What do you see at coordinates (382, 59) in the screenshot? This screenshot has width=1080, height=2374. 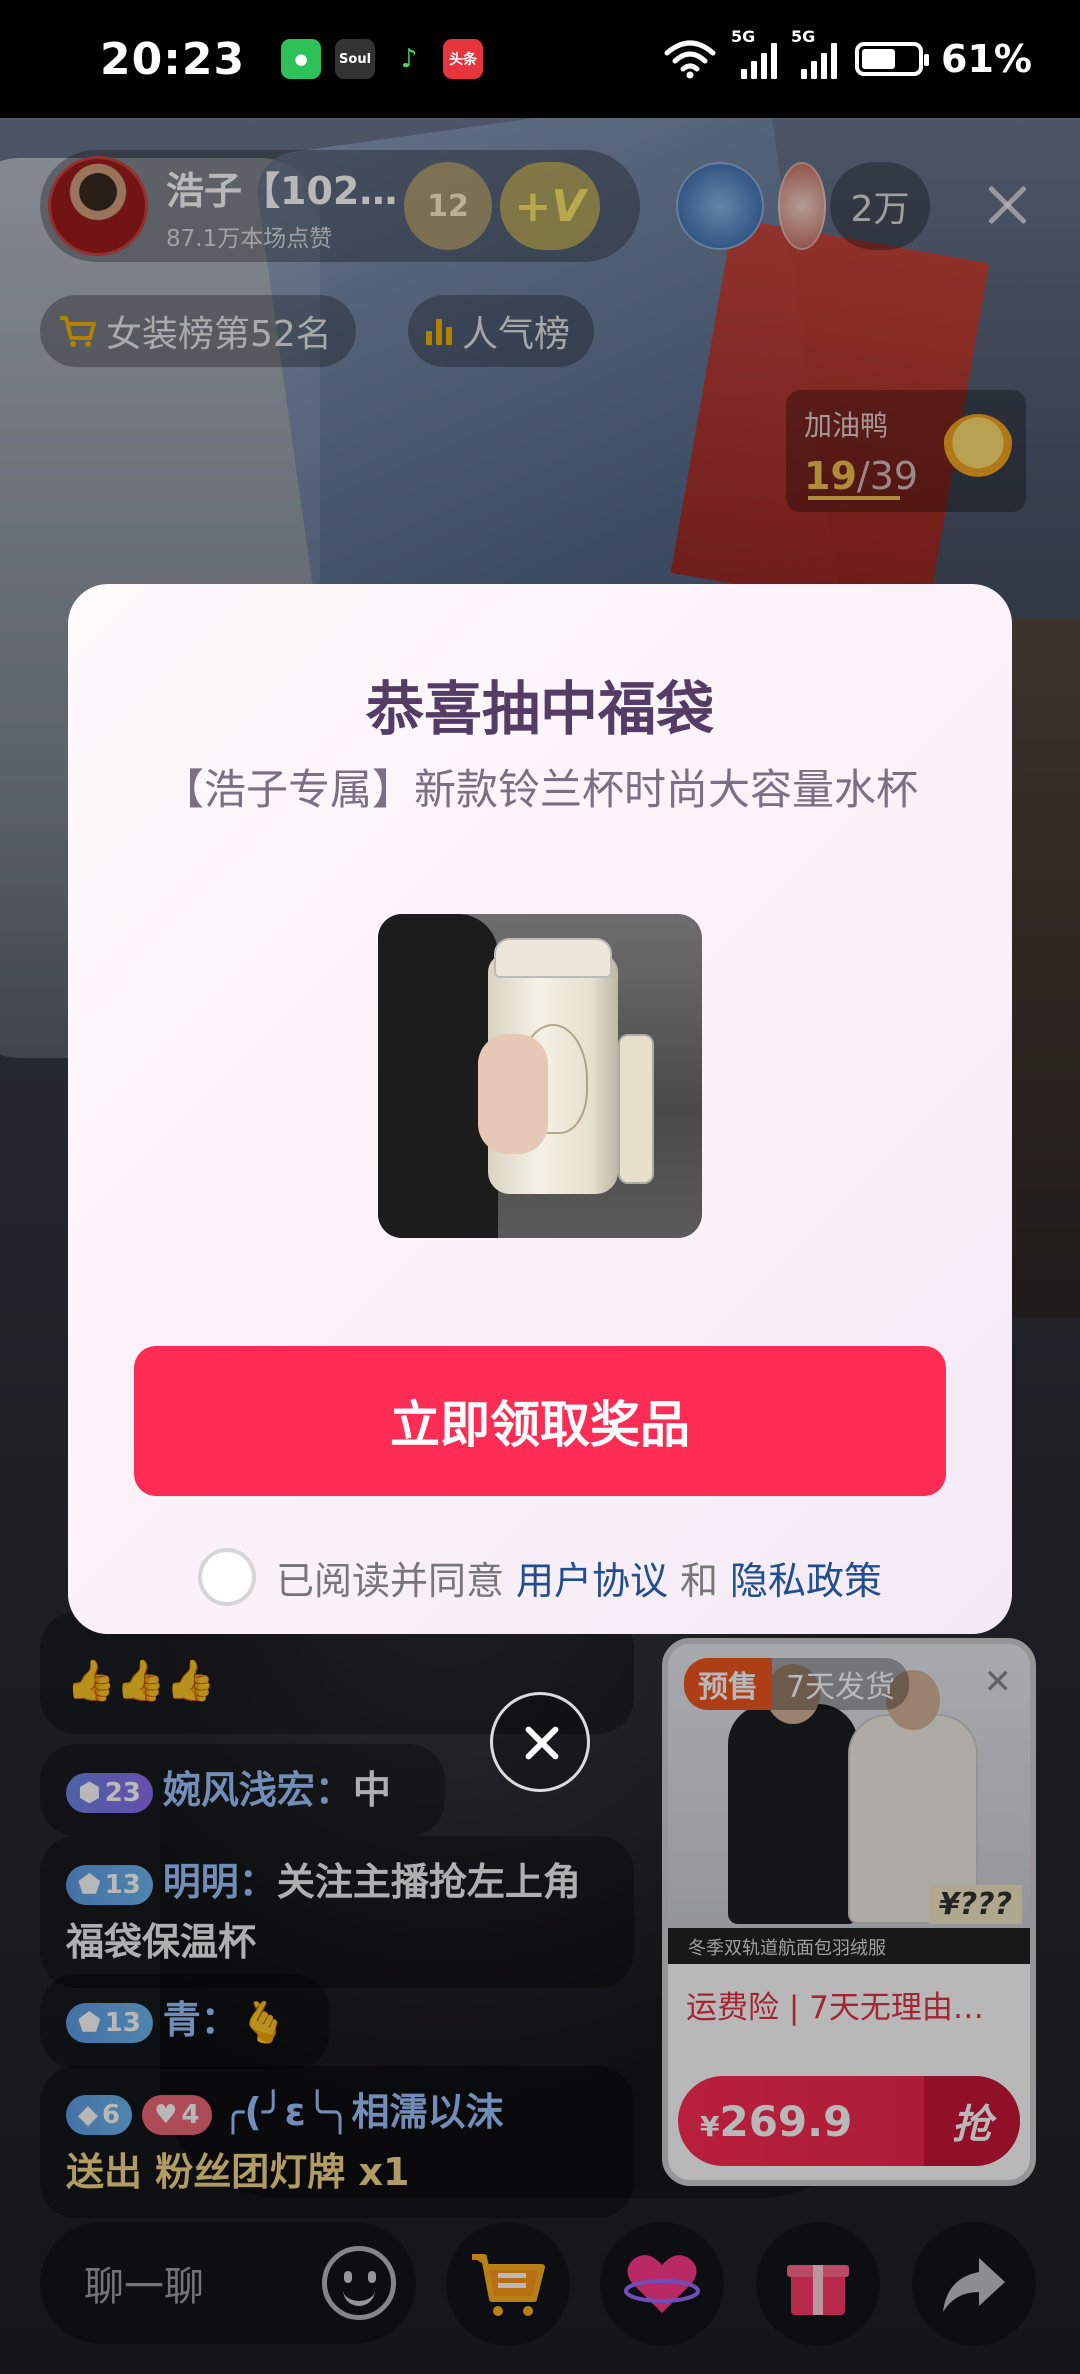 I see `notification-icons: ● Soul ♪ 头条` at bounding box center [382, 59].